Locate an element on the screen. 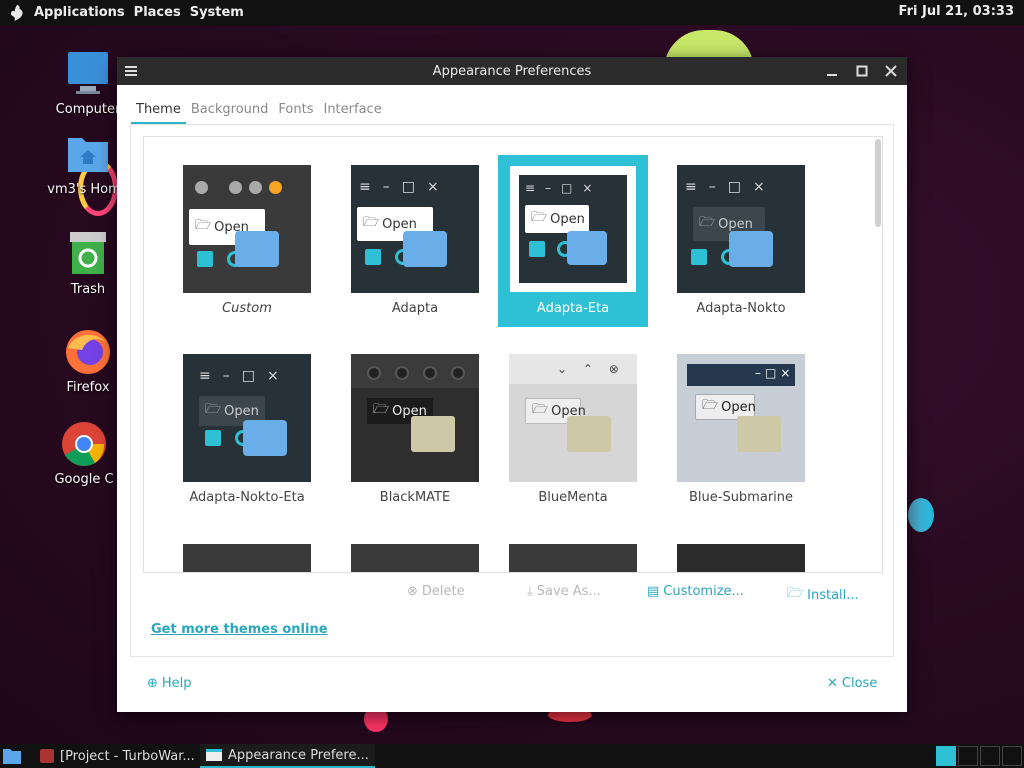  window-buttons-icon: –□× is located at coordinates (775, 373).